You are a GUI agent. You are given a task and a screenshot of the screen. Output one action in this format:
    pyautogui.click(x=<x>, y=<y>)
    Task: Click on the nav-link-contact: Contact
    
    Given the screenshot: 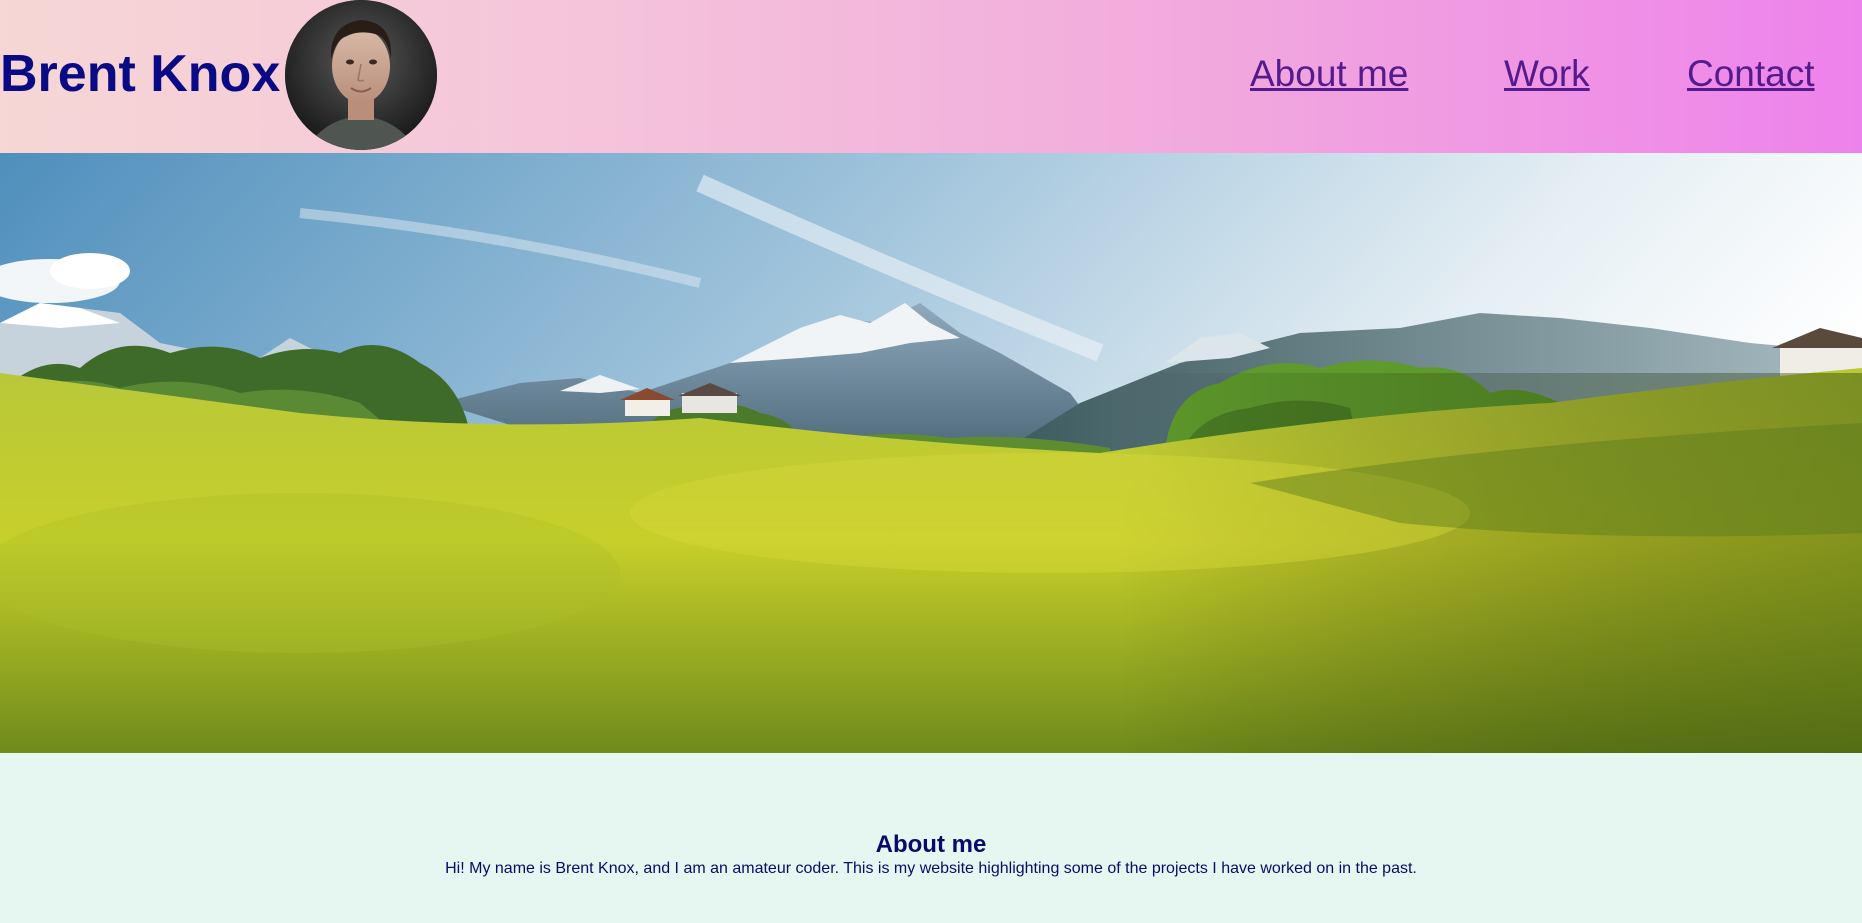 What is the action you would take?
    pyautogui.click(x=1751, y=74)
    